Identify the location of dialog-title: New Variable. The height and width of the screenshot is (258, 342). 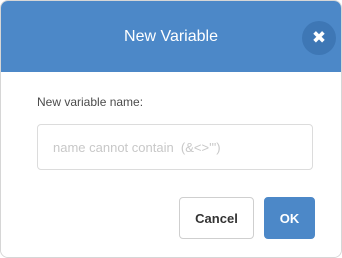
(171, 36).